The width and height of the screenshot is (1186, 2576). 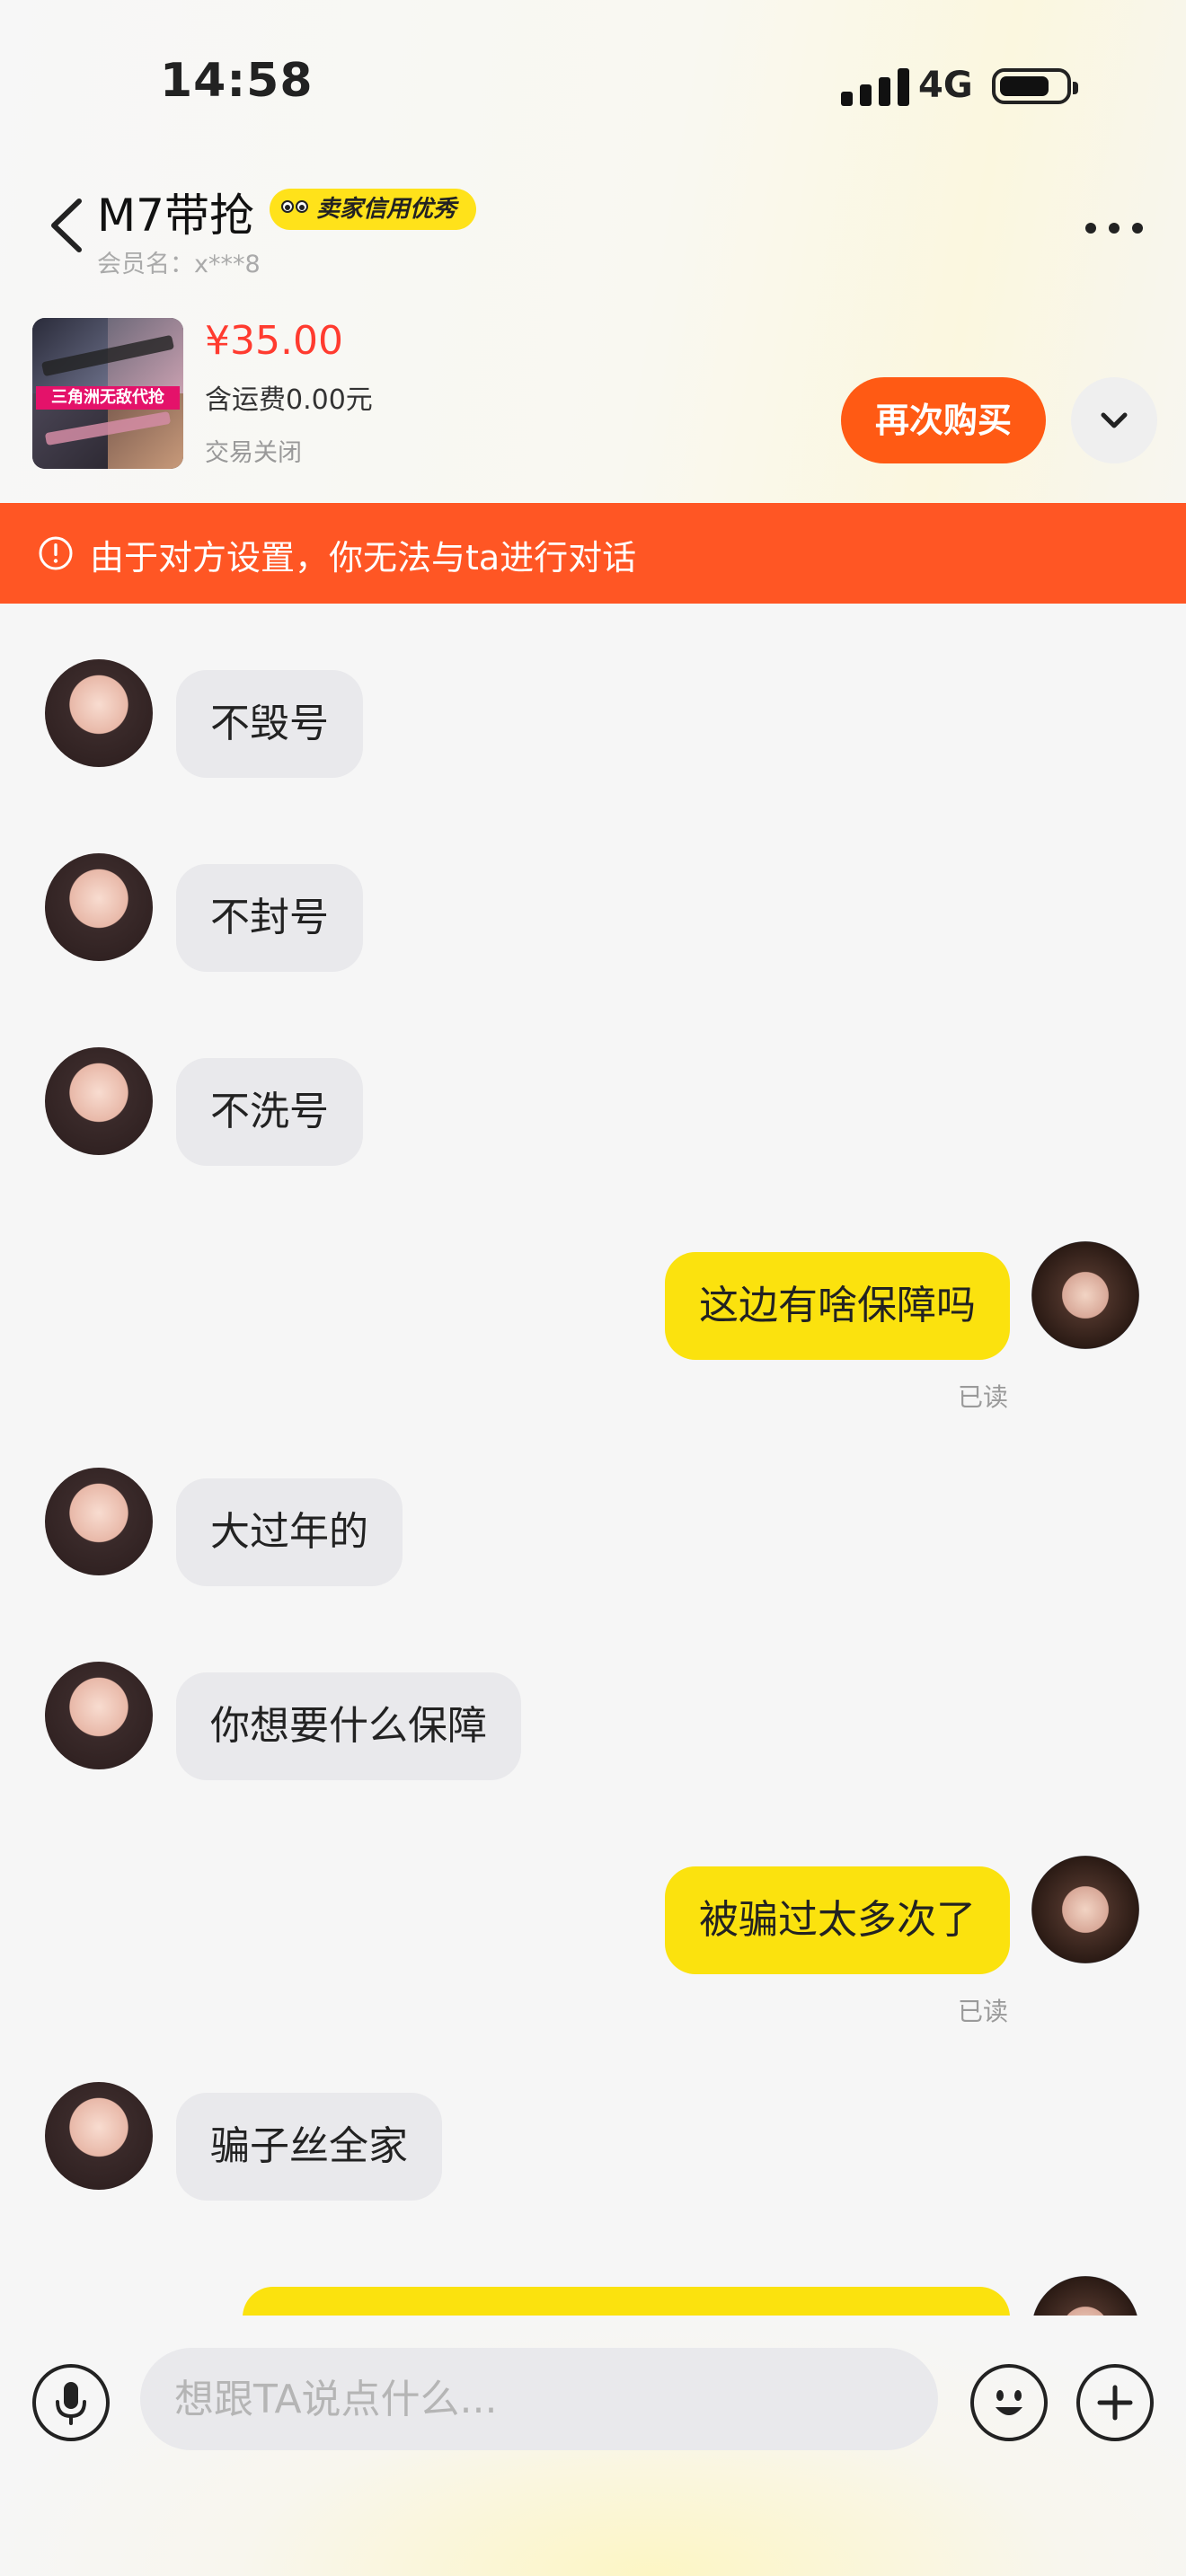 I want to click on add-button, so click(x=1115, y=2402).